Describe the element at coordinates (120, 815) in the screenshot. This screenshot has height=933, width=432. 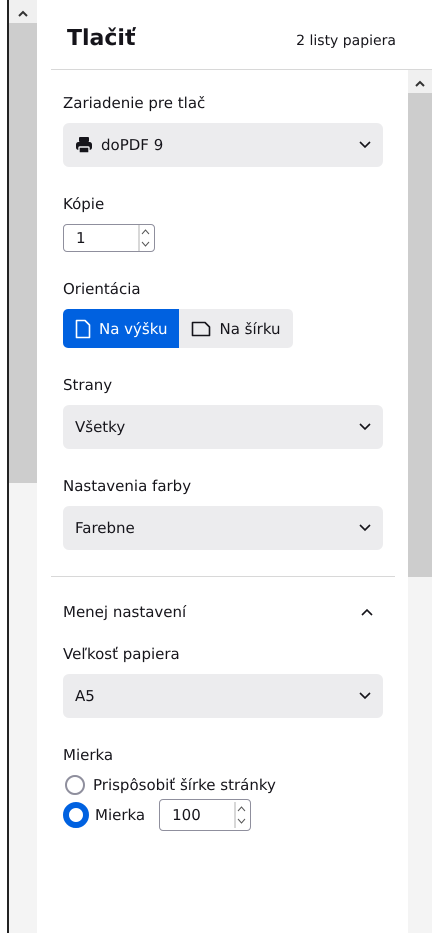
I see `radio-label: Mierka` at that location.